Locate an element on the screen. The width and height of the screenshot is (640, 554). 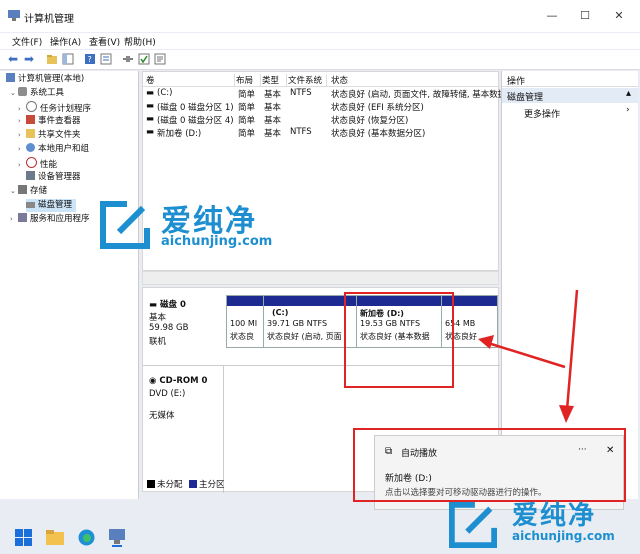
cdrom-row: ◉ CD-ROM 0 DVD (E:) 无媒体 is located at coordinates (183, 398).